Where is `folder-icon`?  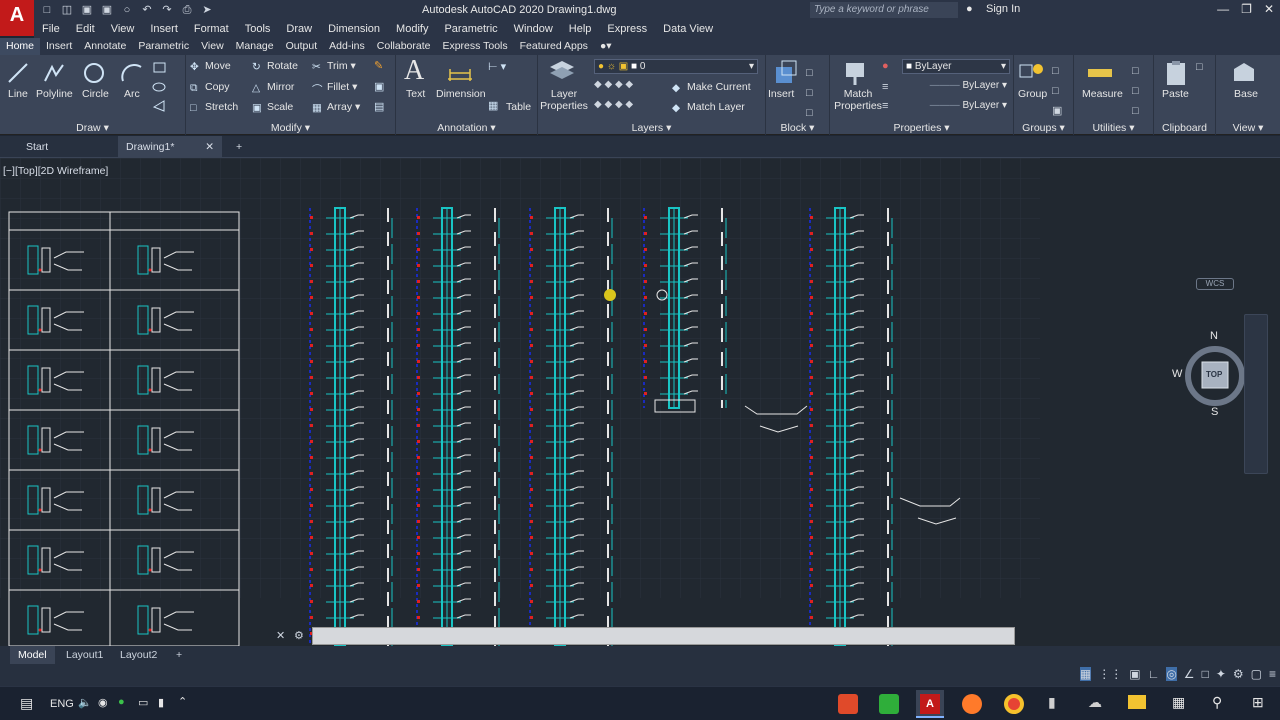 folder-icon is located at coordinates (1137, 702).